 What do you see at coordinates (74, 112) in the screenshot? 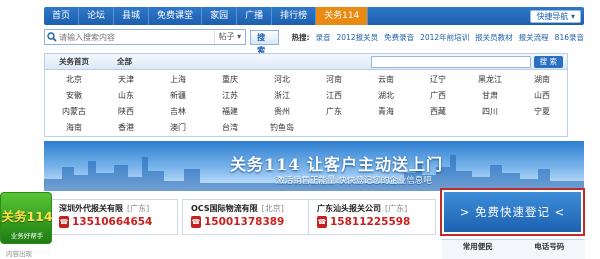
I see `city-link: 内蒙古` at bounding box center [74, 112].